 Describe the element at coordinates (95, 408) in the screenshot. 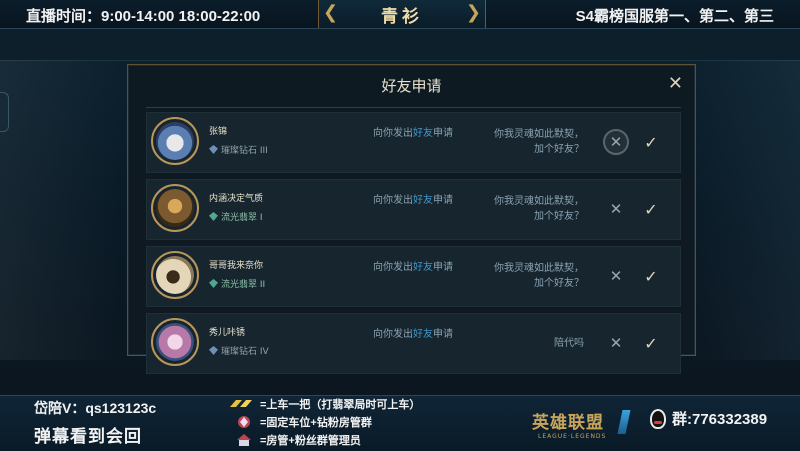

I see `wechat-contact: 岱陪V：qs123123c` at that location.